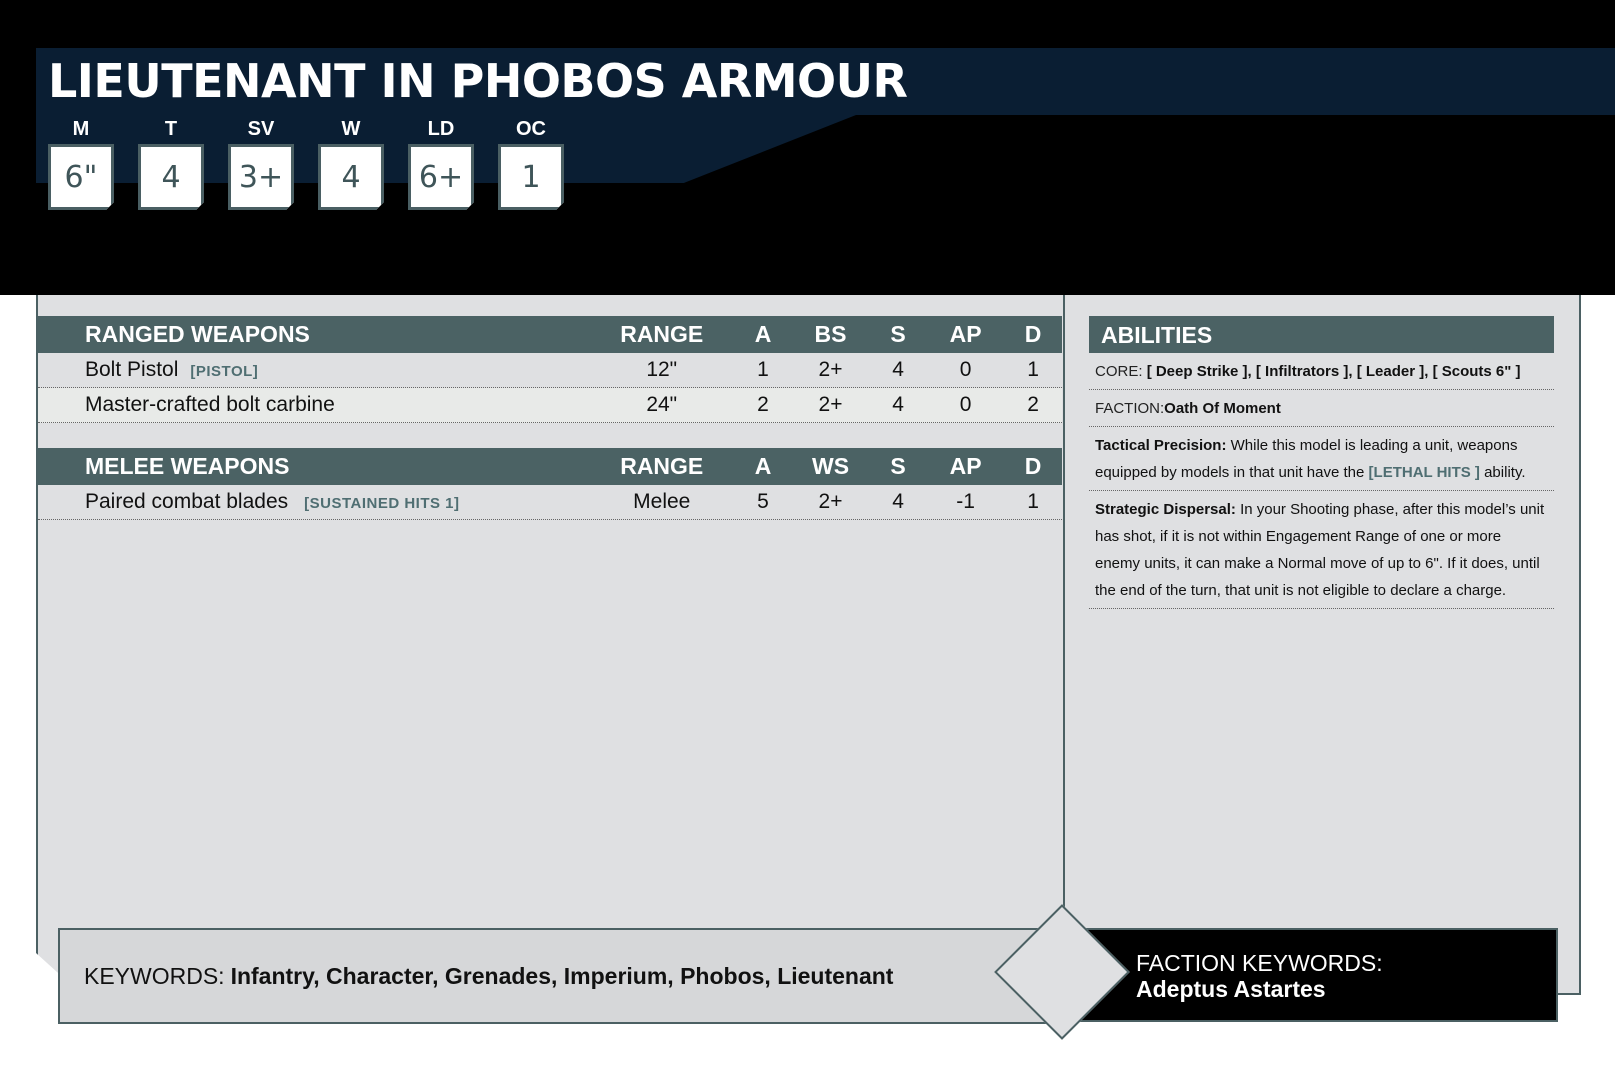  I want to click on stat-label: W, so click(351, 129).